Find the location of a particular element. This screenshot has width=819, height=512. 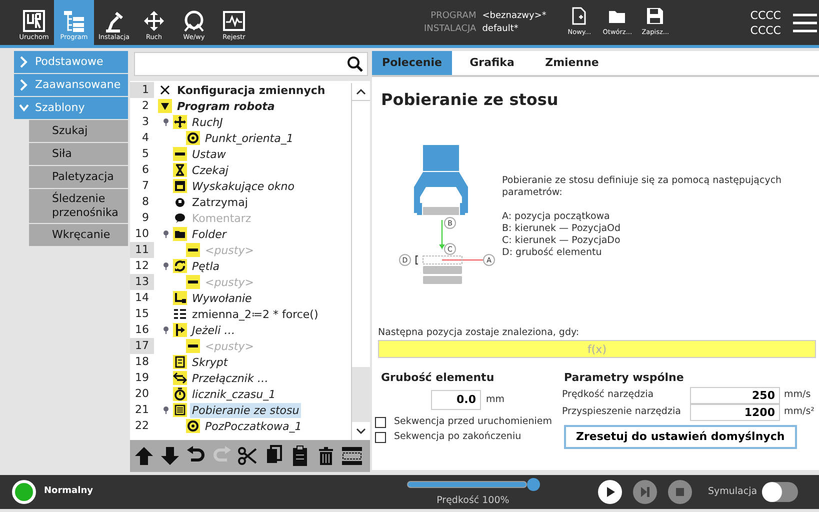

line-number: 4 is located at coordinates (145, 138).